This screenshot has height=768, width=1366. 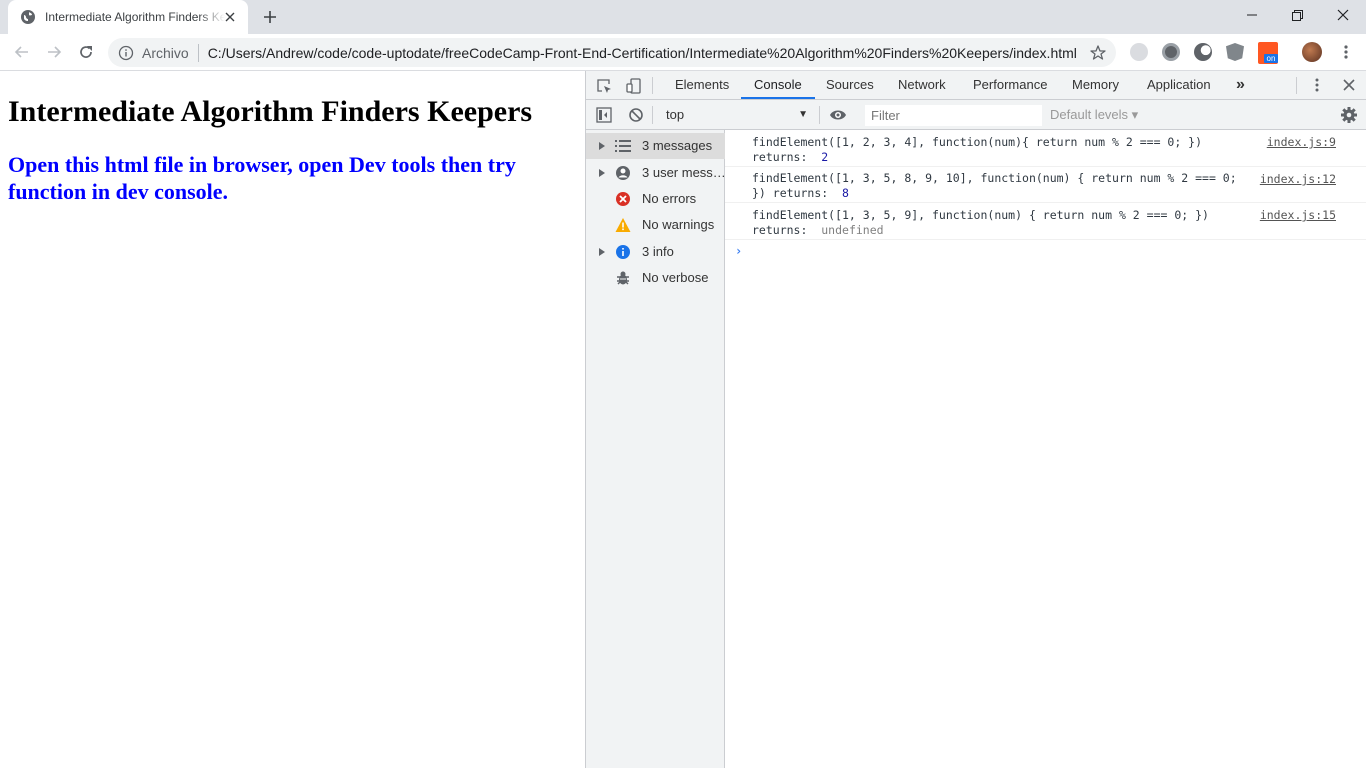 I want to click on console-toolbar: top ▼ Filter Default levels ▾, so click(x=976, y=115).